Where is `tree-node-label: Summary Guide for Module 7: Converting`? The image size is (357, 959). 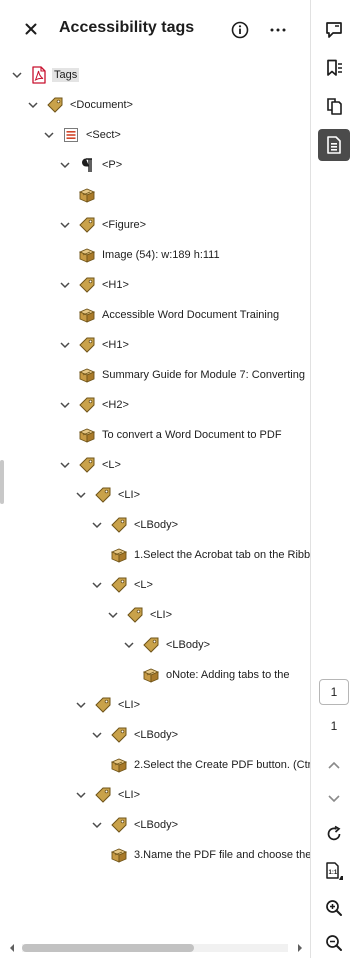 tree-node-label: Summary Guide for Module 7: Converting is located at coordinates (203, 375).